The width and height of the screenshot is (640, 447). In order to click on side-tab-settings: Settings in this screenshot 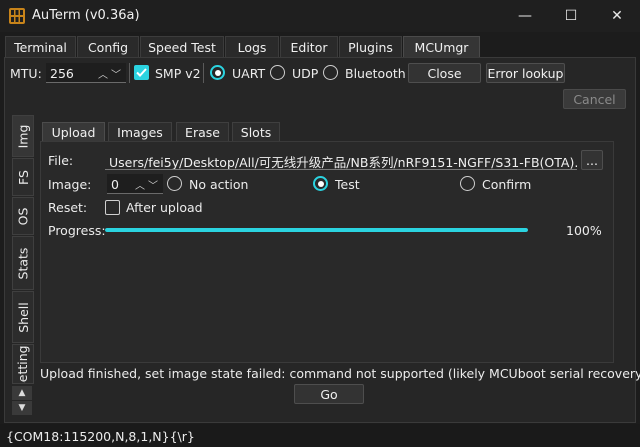, I will do `click(23, 364)`.